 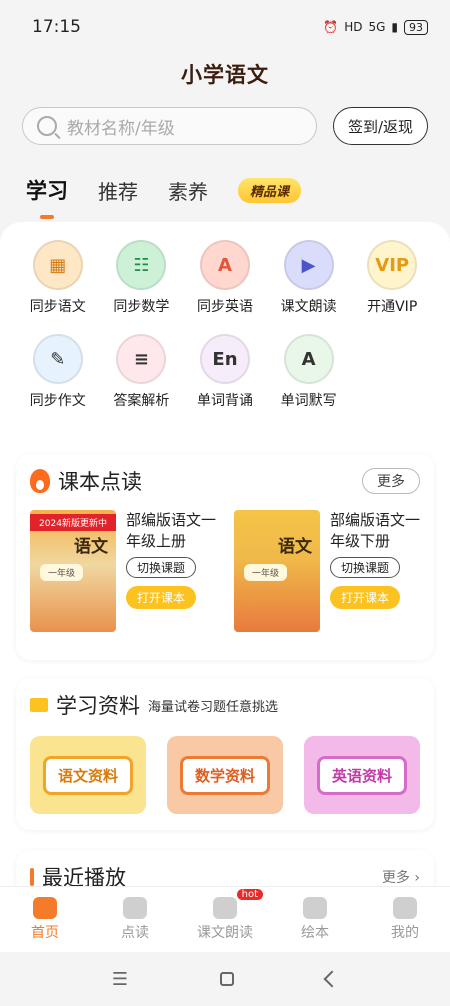 What do you see at coordinates (405, 919) in the screenshot?
I see `nav-mine: 我的` at bounding box center [405, 919].